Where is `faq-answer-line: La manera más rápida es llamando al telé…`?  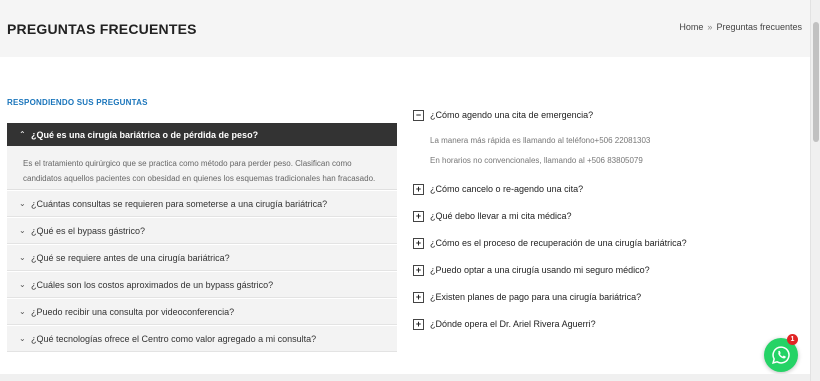
faq-answer-line: La manera más rápida es llamando al telé… is located at coordinates (540, 140).